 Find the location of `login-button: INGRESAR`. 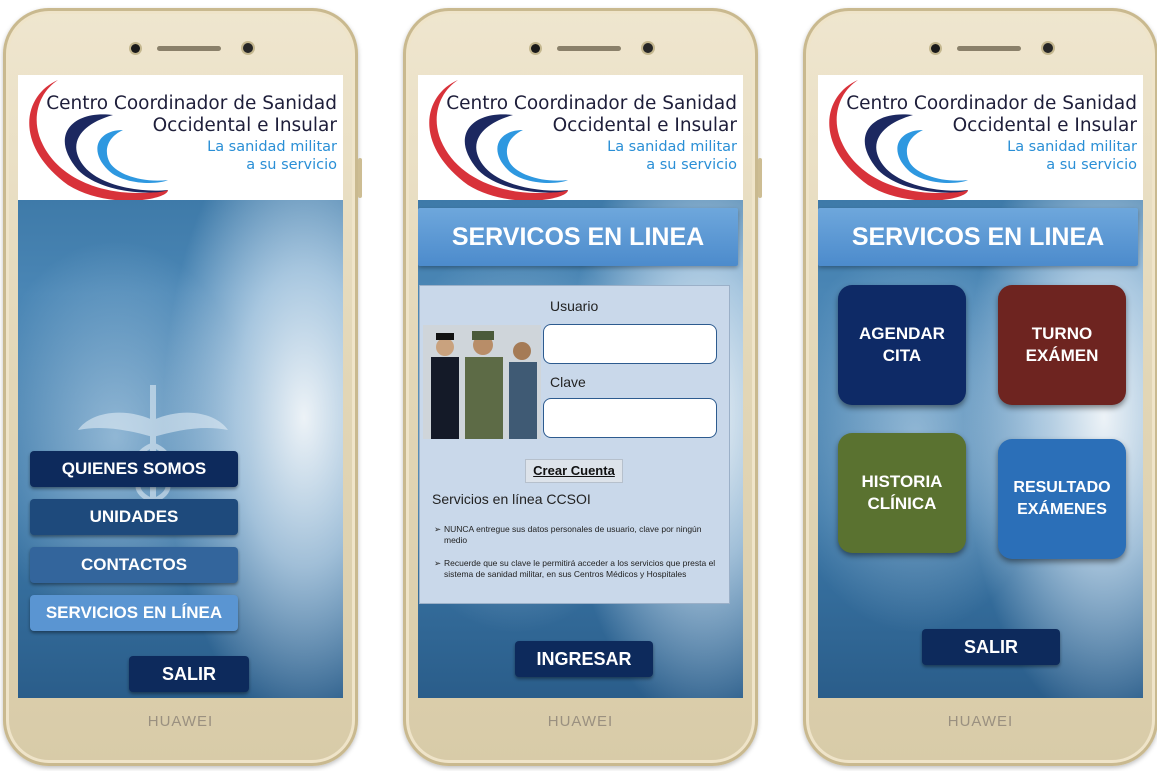

login-button: INGRESAR is located at coordinates (584, 659).